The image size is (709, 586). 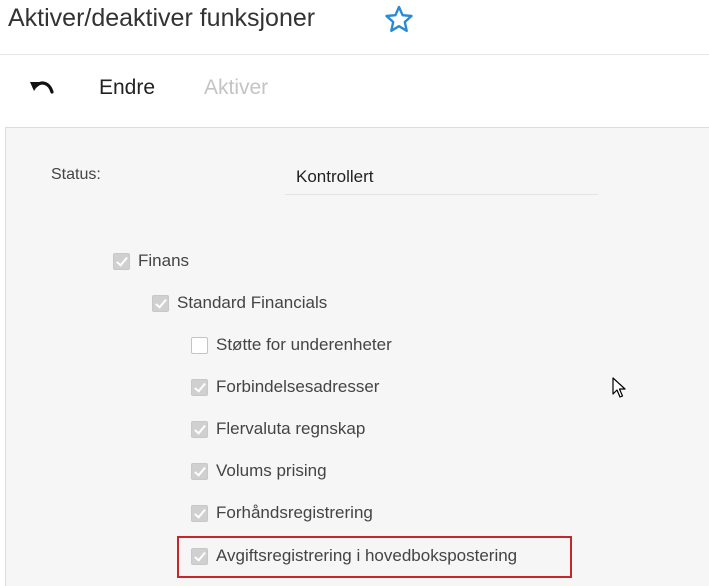 What do you see at coordinates (298, 386) in the screenshot?
I see `feature-label: Forbindelsesadresser` at bounding box center [298, 386].